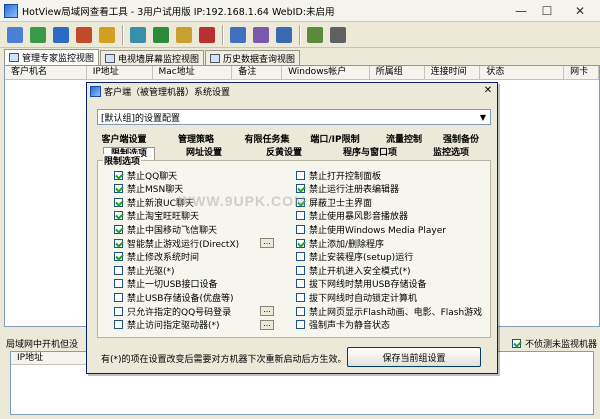 This screenshot has height=419, width=600. Describe the element at coordinates (521, 11) in the screenshot. I see `minimize-button: —` at that location.